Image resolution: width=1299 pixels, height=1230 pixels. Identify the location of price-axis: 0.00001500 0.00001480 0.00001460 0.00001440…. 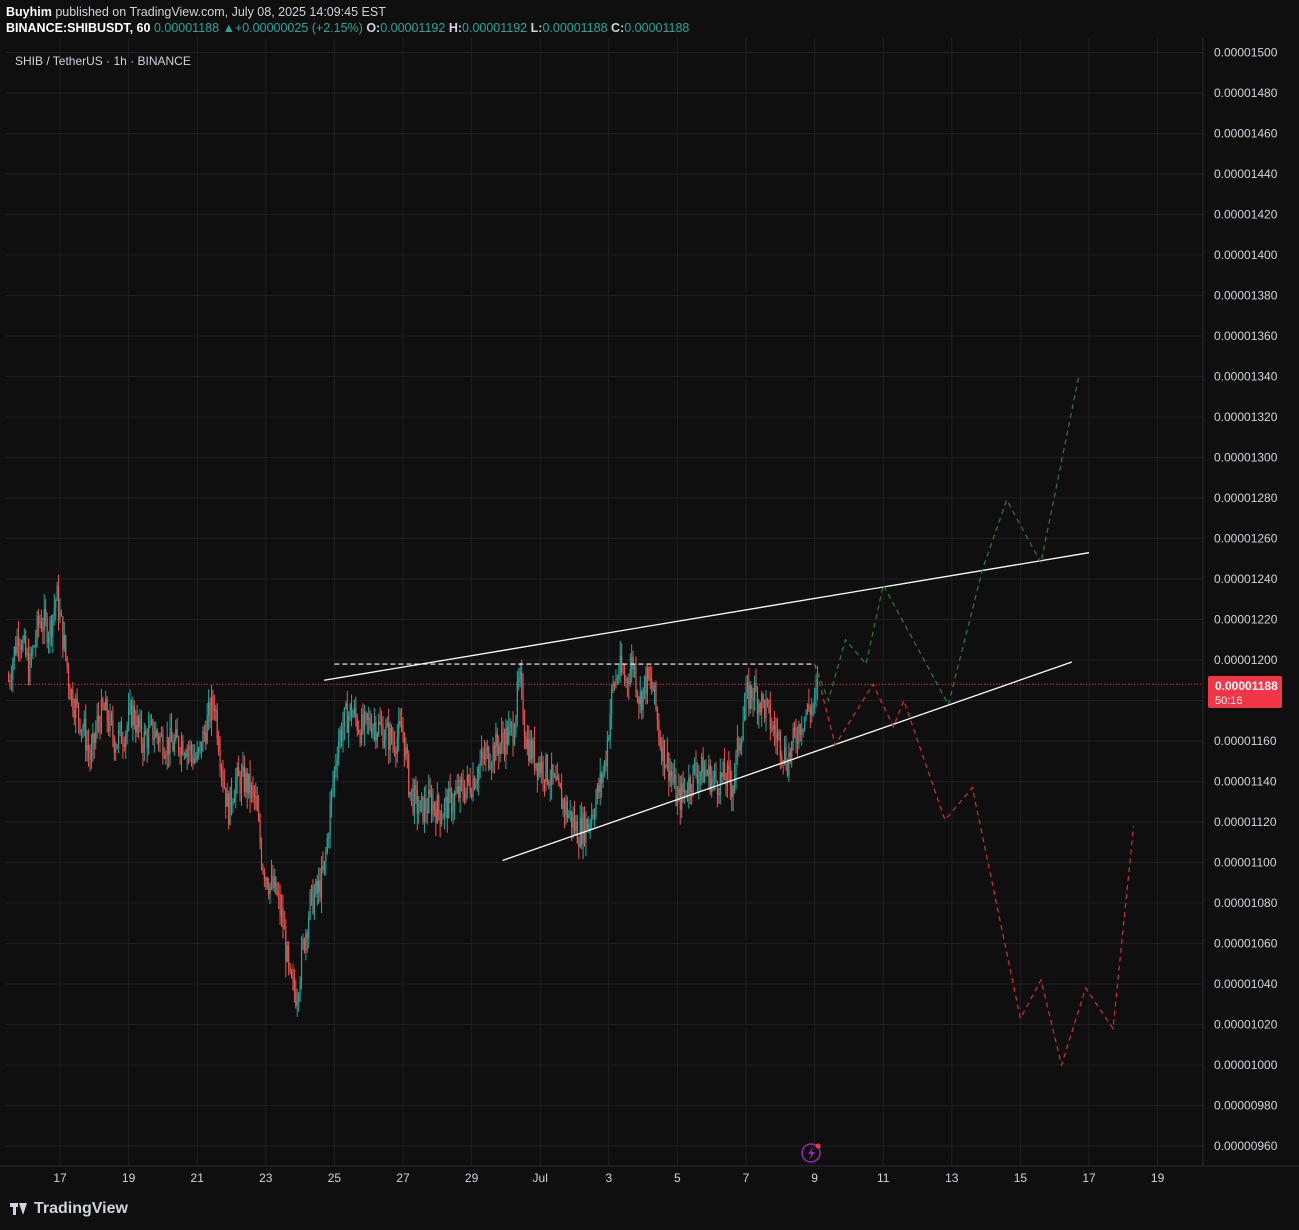
(1246, 600).